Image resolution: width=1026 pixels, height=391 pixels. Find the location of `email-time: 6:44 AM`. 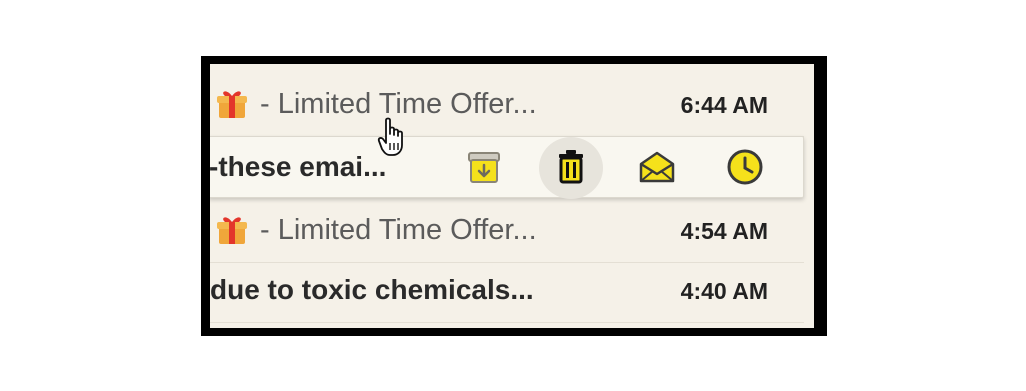

email-time: 6:44 AM is located at coordinates (724, 105).